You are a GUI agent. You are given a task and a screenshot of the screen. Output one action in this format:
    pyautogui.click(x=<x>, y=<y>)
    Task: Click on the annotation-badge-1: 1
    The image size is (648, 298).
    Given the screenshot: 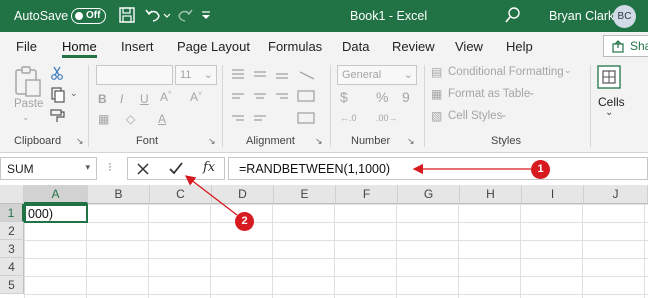 What is the action you would take?
    pyautogui.click(x=540, y=169)
    